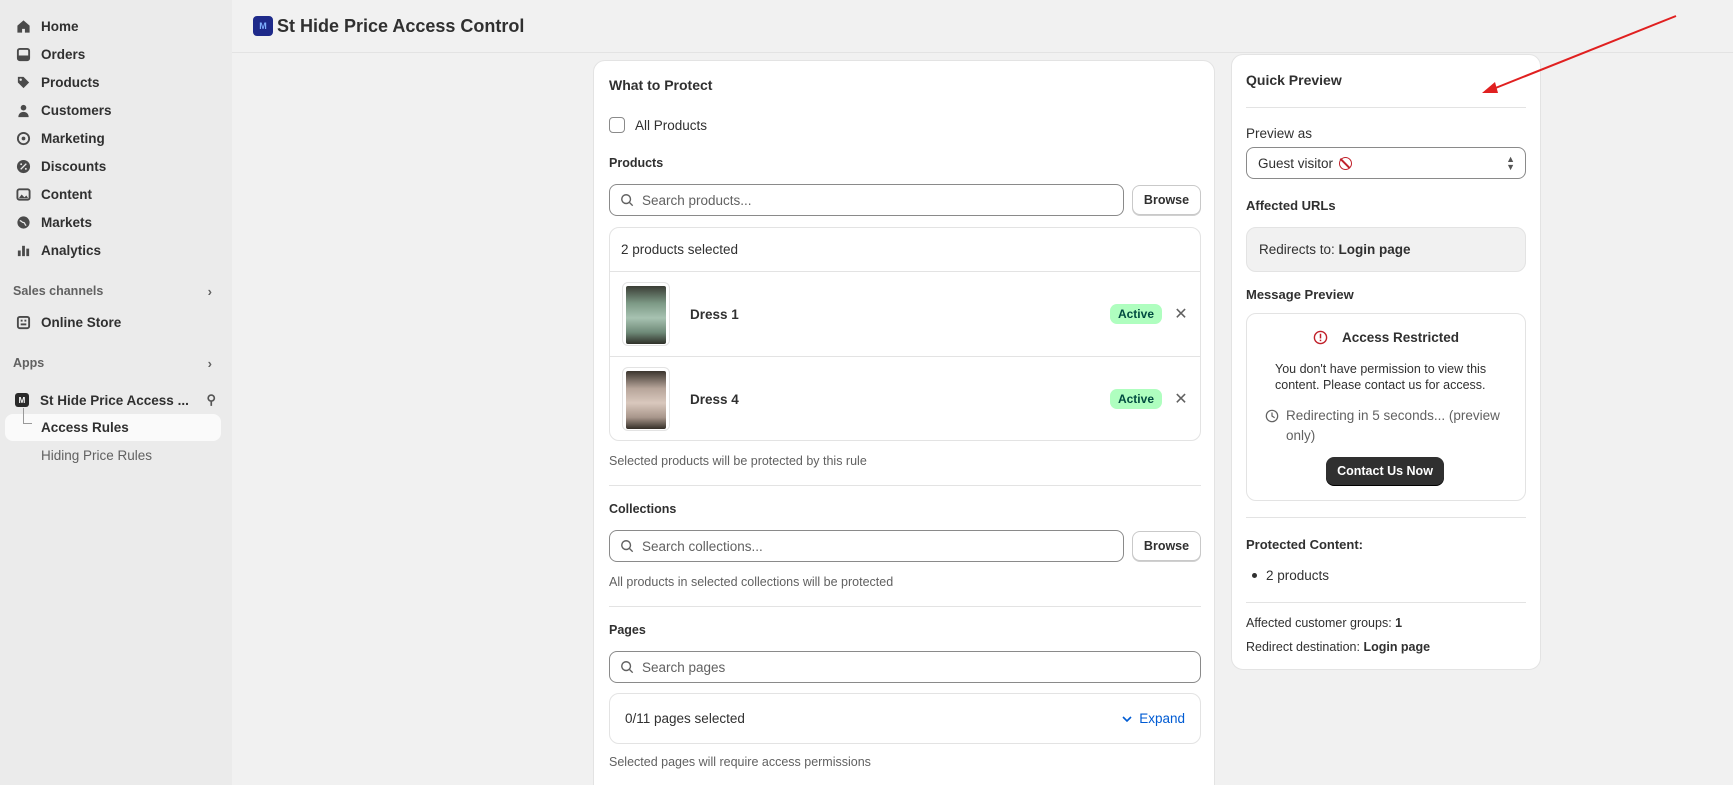 The height and width of the screenshot is (785, 1733). I want to click on sidebar-item-content: Content, so click(116, 194).